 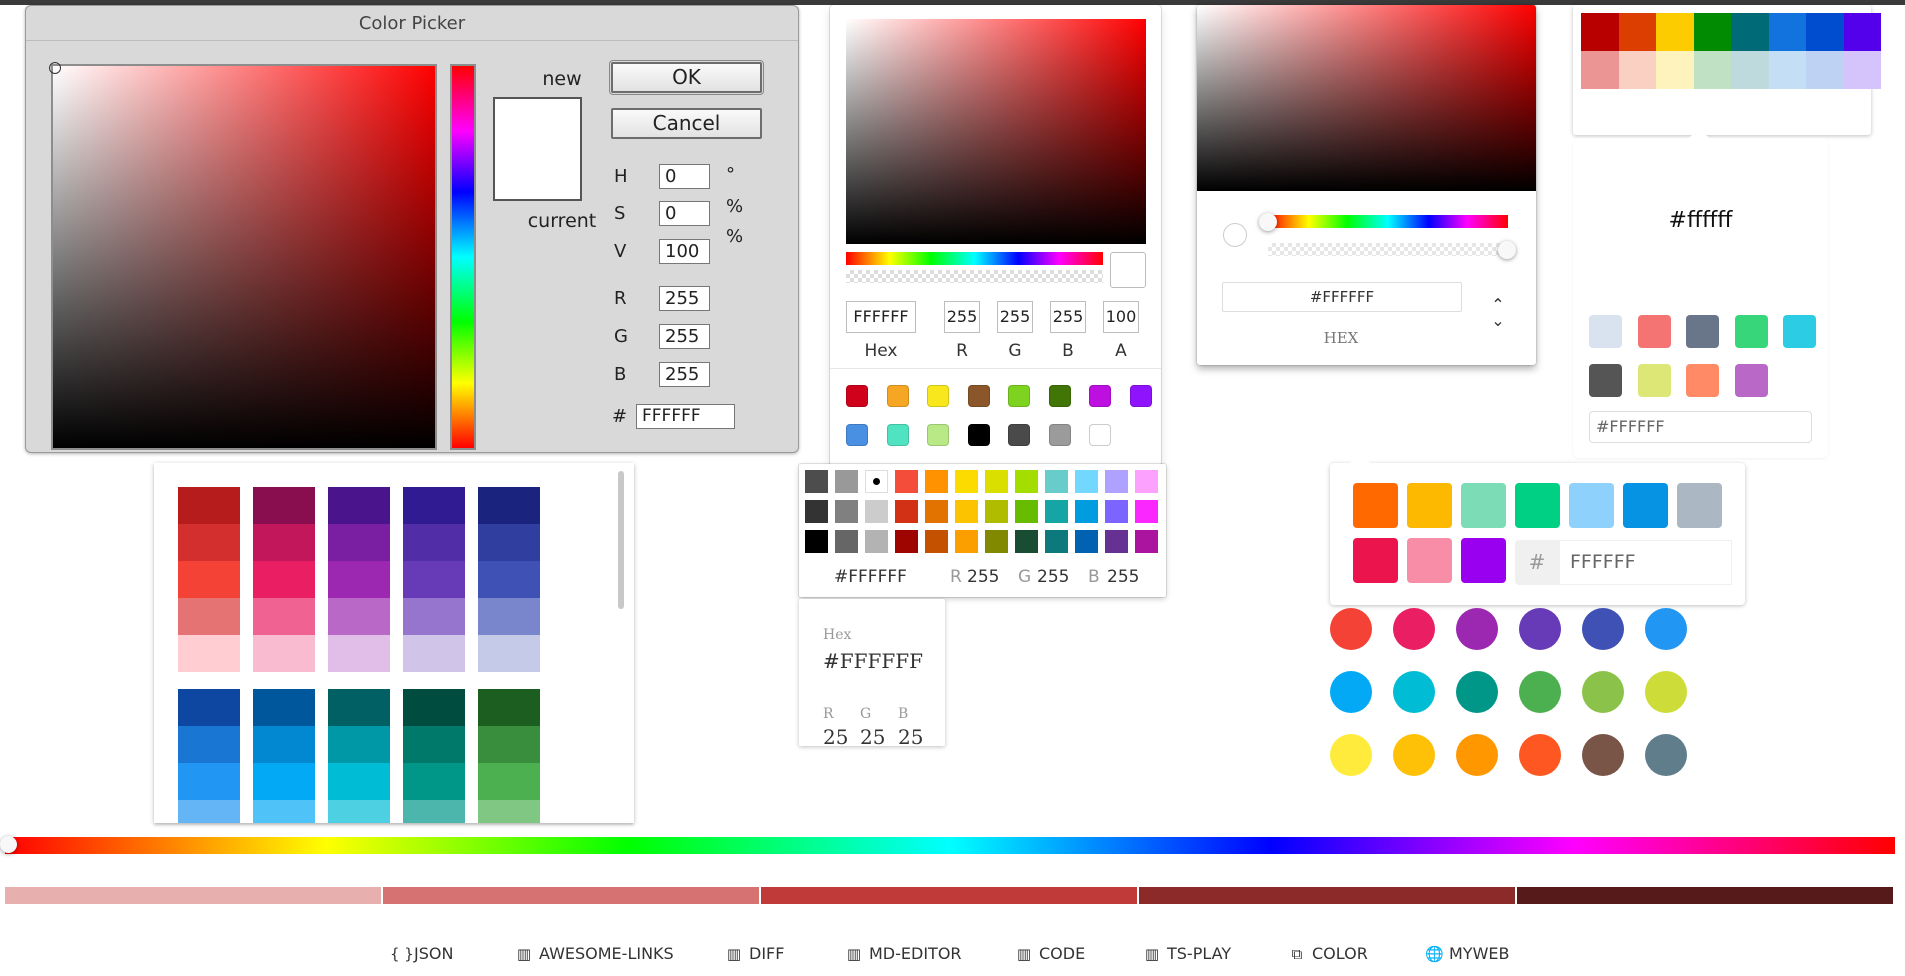 What do you see at coordinates (903, 956) in the screenshot?
I see `nav-link-md-editor: ▥ MD-EDITOR` at bounding box center [903, 956].